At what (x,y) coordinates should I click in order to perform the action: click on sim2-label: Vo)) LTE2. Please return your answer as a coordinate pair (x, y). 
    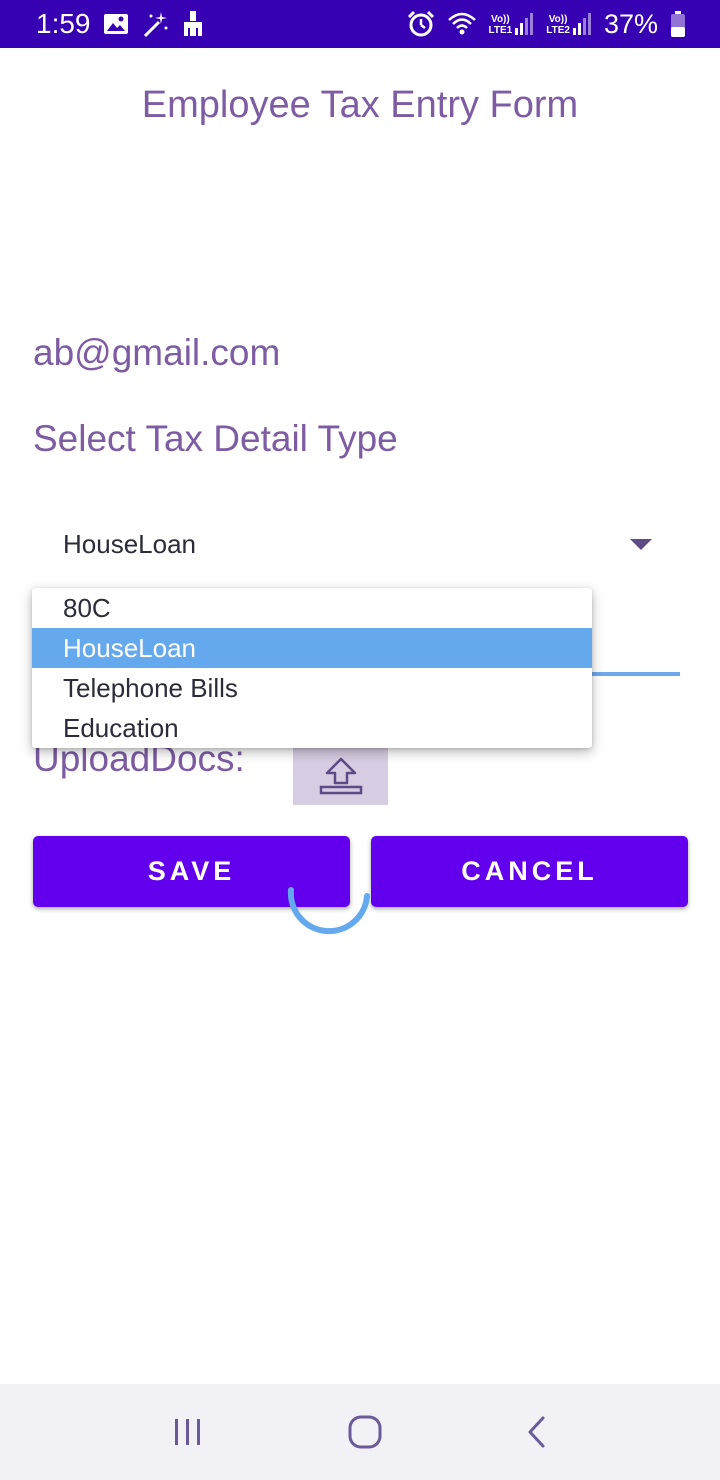
    Looking at the image, I should click on (558, 25).